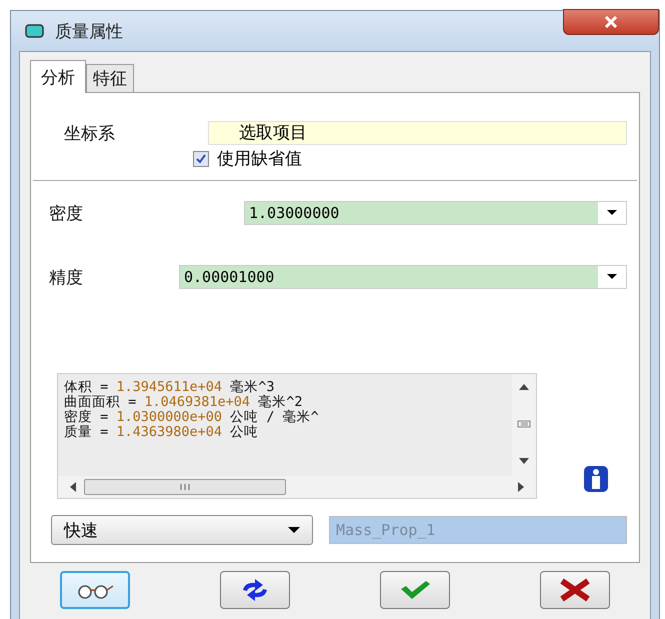 This screenshot has height=619, width=665. What do you see at coordinates (170, 387) in the screenshot?
I see `result-line: 体积 = 1.3945611e+04 毫米^3` at bounding box center [170, 387].